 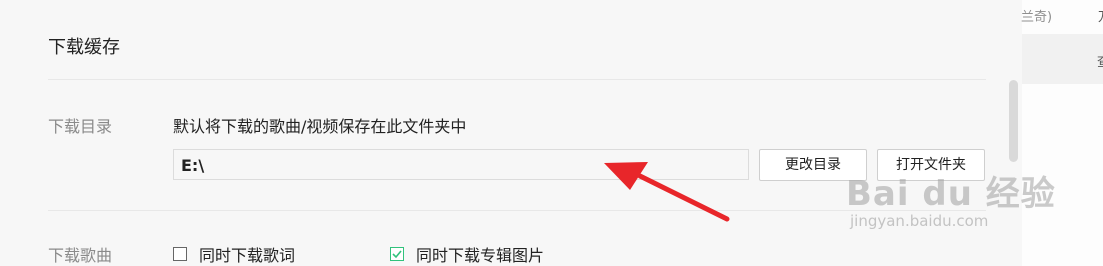 What do you see at coordinates (1013, 121) in the screenshot?
I see `scrollbar-thumb` at bounding box center [1013, 121].